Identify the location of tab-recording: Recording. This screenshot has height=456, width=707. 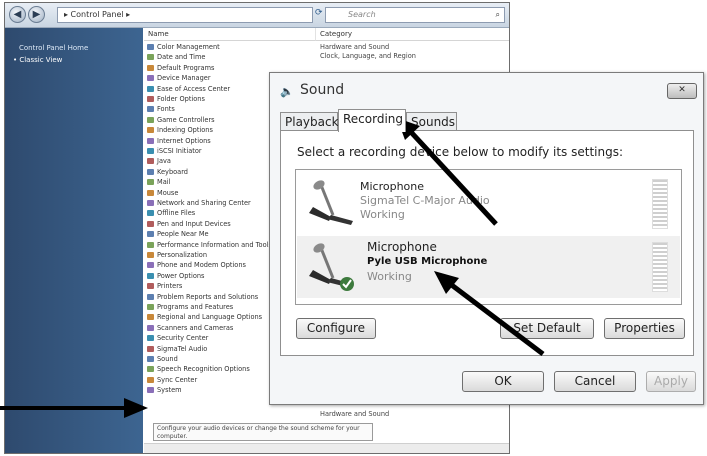
(372, 120).